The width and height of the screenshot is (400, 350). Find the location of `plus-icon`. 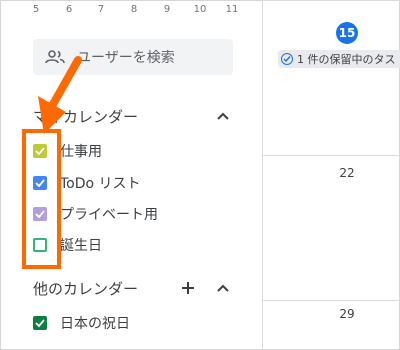

plus-icon is located at coordinates (188, 288).